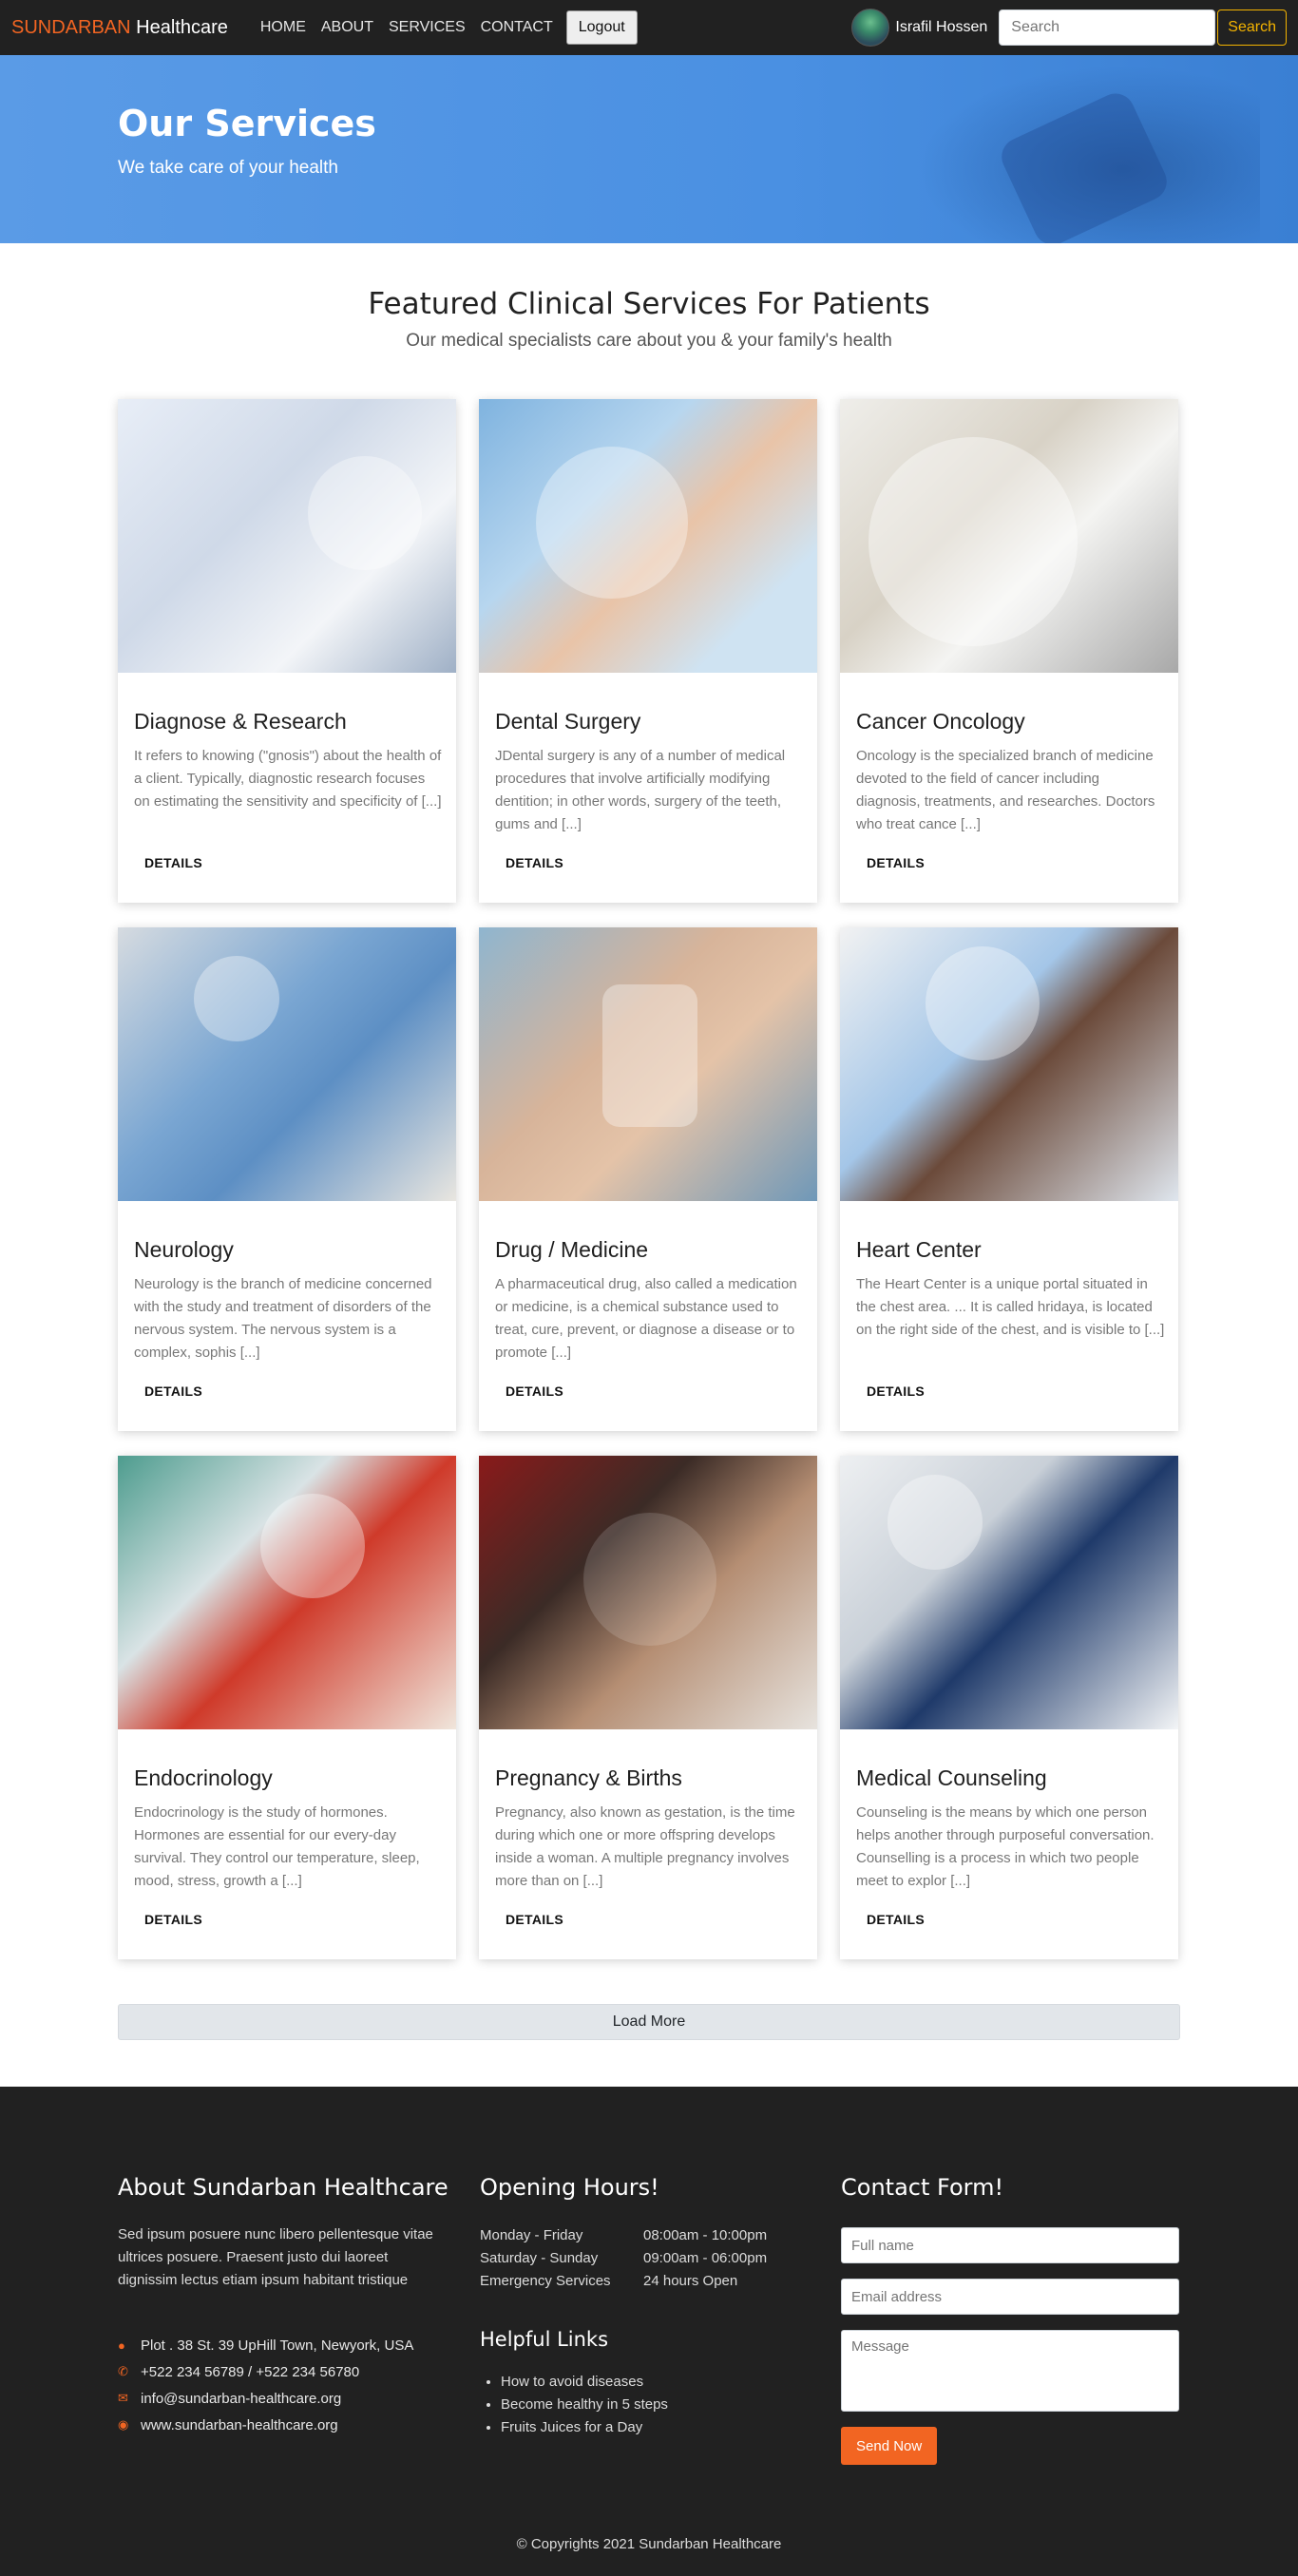 The height and width of the screenshot is (2576, 1298). What do you see at coordinates (951, 1777) in the screenshot?
I see `service-title: Medical Counseling` at bounding box center [951, 1777].